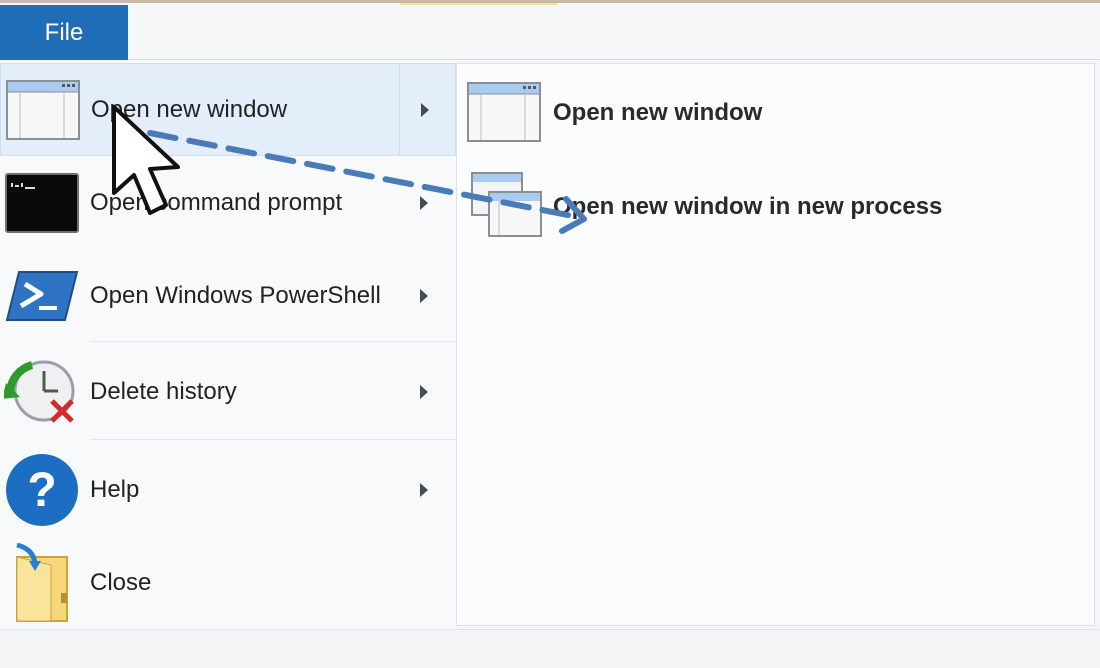  What do you see at coordinates (658, 112) in the screenshot?
I see `submenu-item-label: Open new window` at bounding box center [658, 112].